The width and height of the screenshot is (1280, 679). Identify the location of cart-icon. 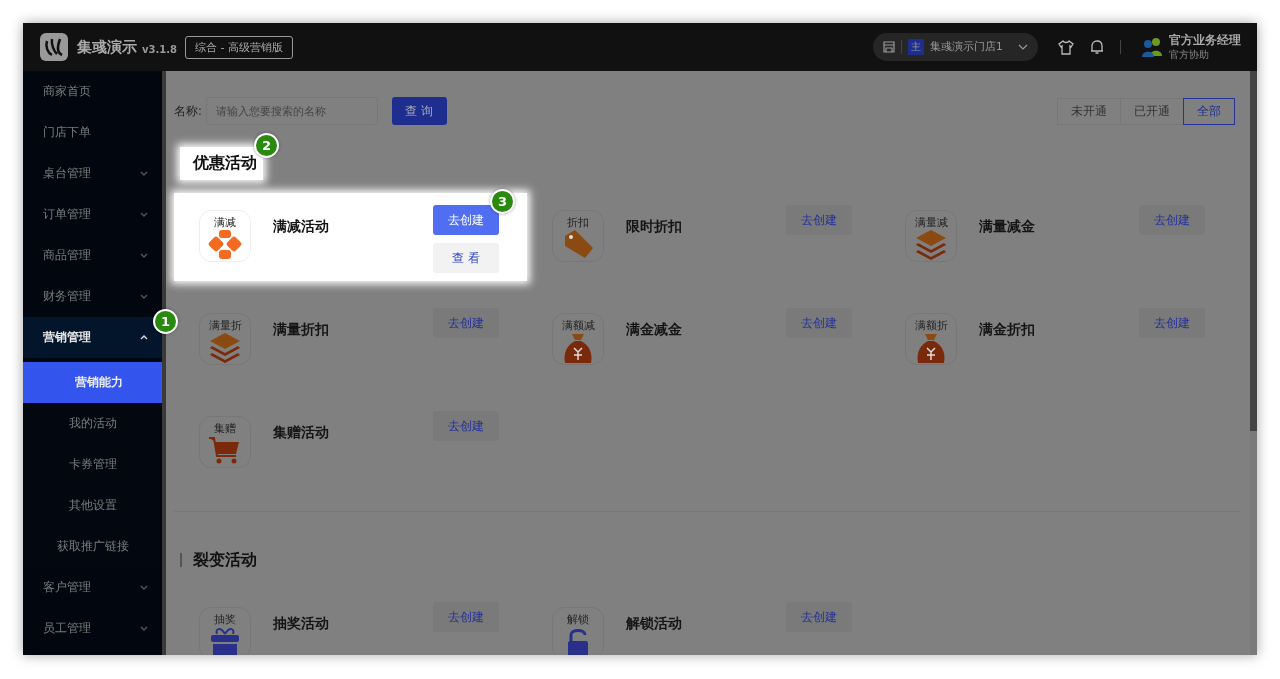
(225, 450).